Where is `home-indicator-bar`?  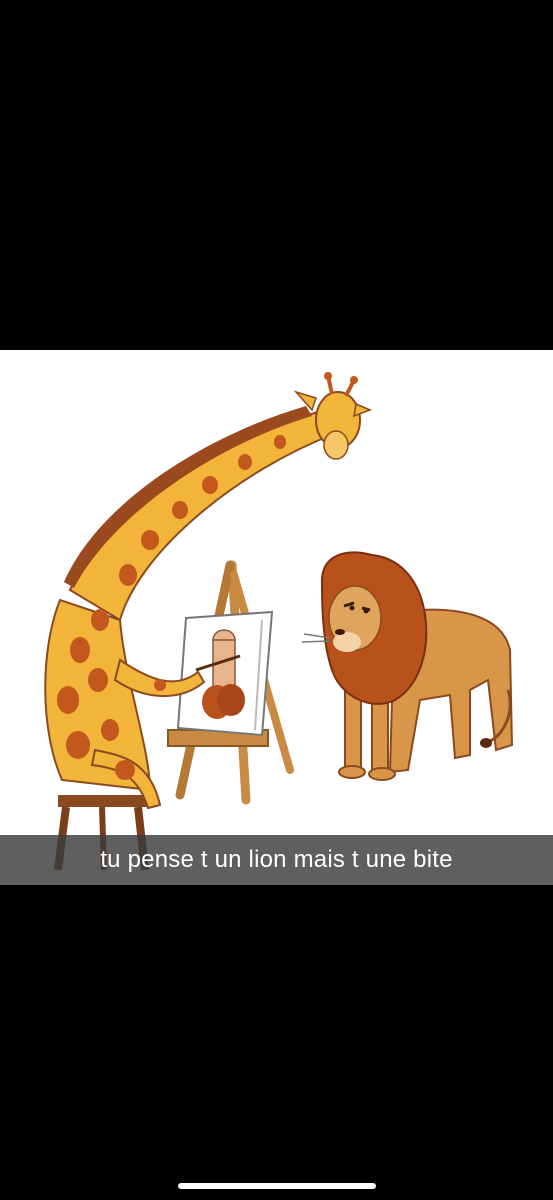
home-indicator-bar is located at coordinates (277, 1186).